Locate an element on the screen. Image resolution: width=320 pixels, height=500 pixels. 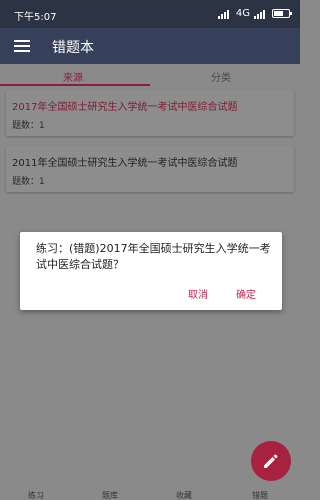
pencil-icon is located at coordinates (271, 461).